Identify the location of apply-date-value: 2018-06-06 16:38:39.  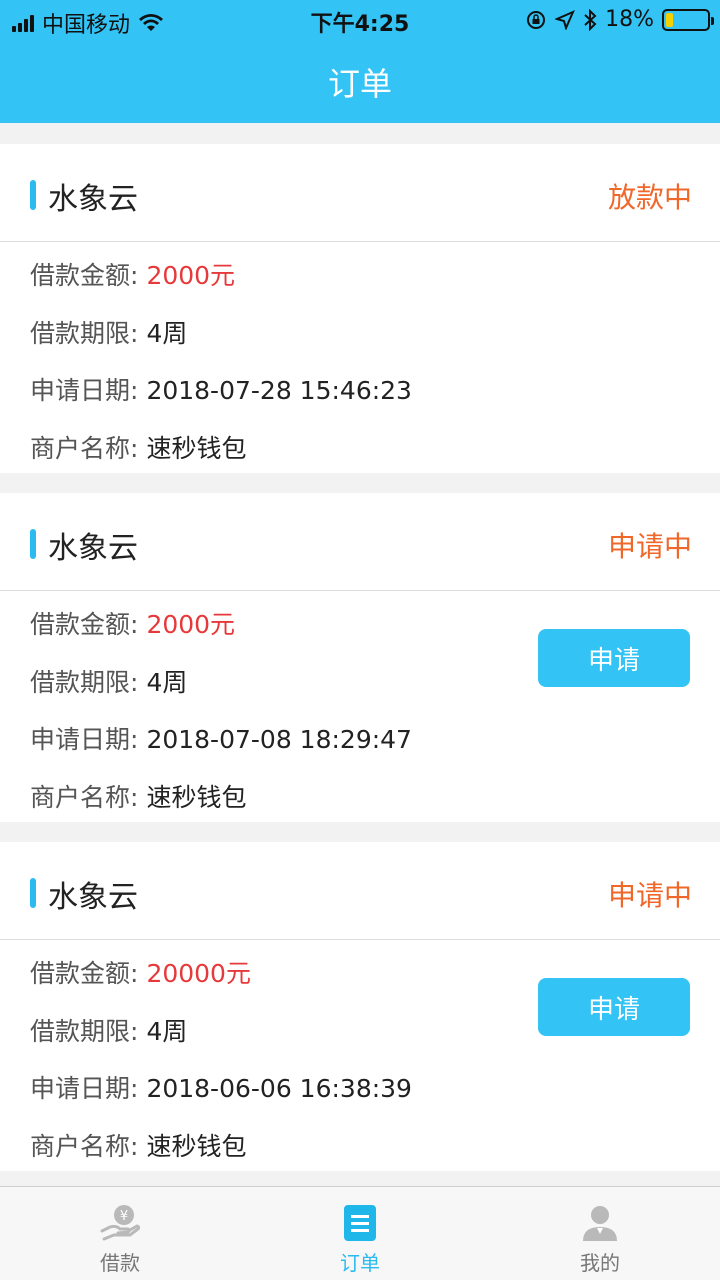
(279, 1088).